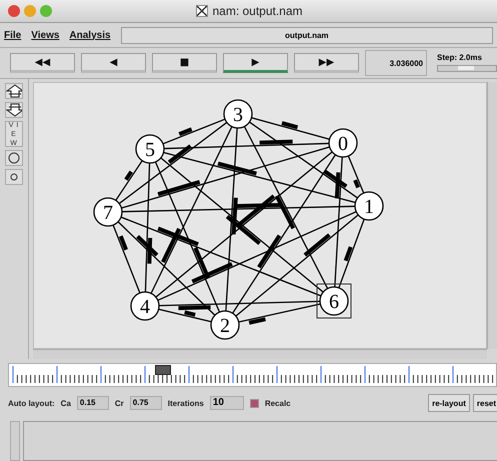 The height and width of the screenshot is (461, 497). I want to click on down-arrow-icon, so click(14, 110).